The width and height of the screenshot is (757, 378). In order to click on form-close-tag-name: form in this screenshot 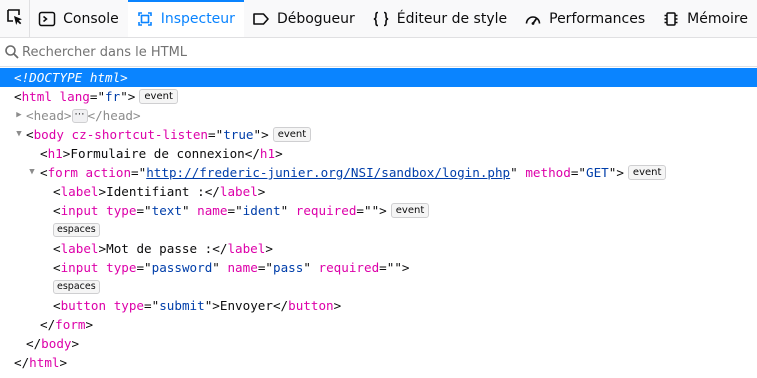, I will do `click(70, 324)`.